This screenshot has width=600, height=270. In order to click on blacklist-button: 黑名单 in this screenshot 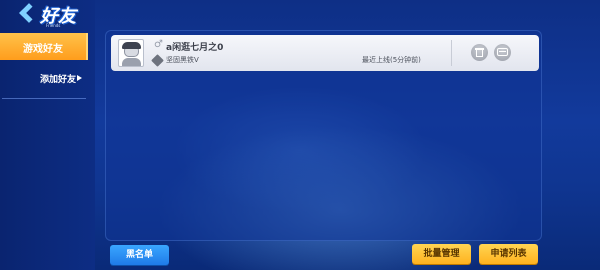, I will do `click(139, 255)`.